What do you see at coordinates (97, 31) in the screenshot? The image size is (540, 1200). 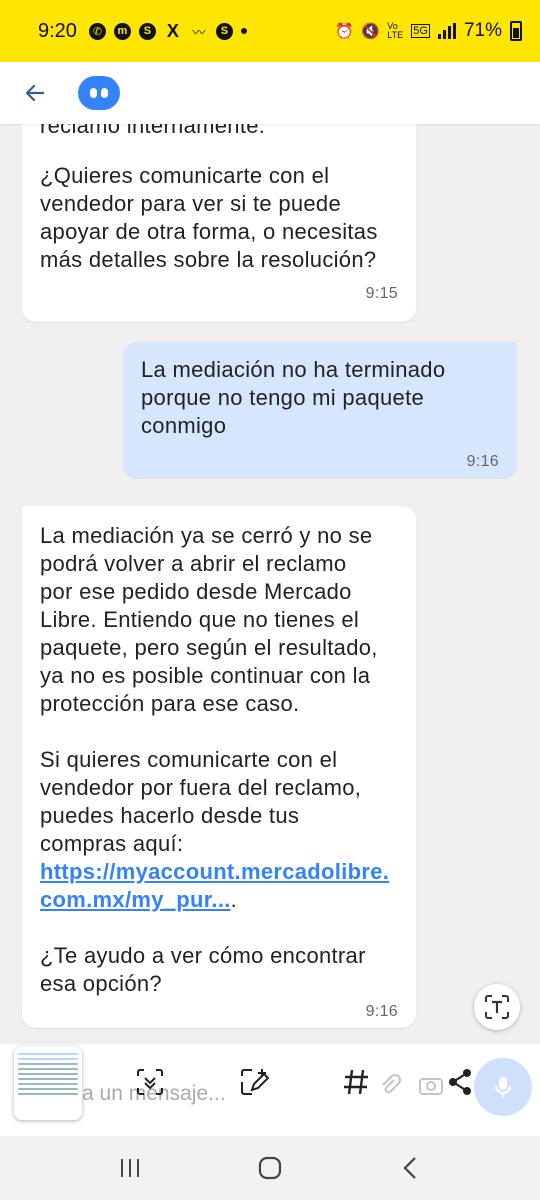 I see `whatsapp-icon: ✆` at bounding box center [97, 31].